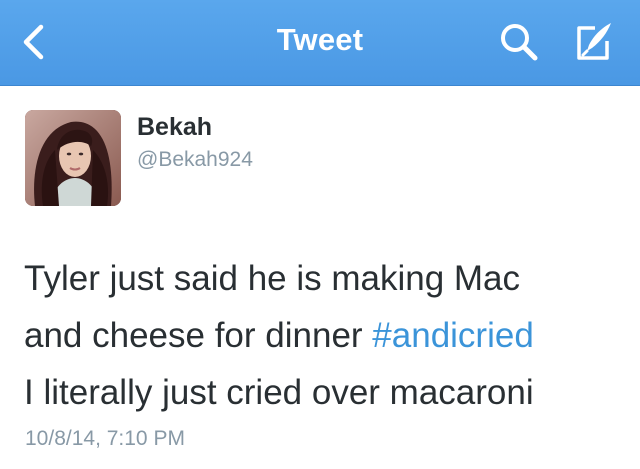  I want to click on tweet-text-fragment: and cheese for dinner, so click(198, 335).